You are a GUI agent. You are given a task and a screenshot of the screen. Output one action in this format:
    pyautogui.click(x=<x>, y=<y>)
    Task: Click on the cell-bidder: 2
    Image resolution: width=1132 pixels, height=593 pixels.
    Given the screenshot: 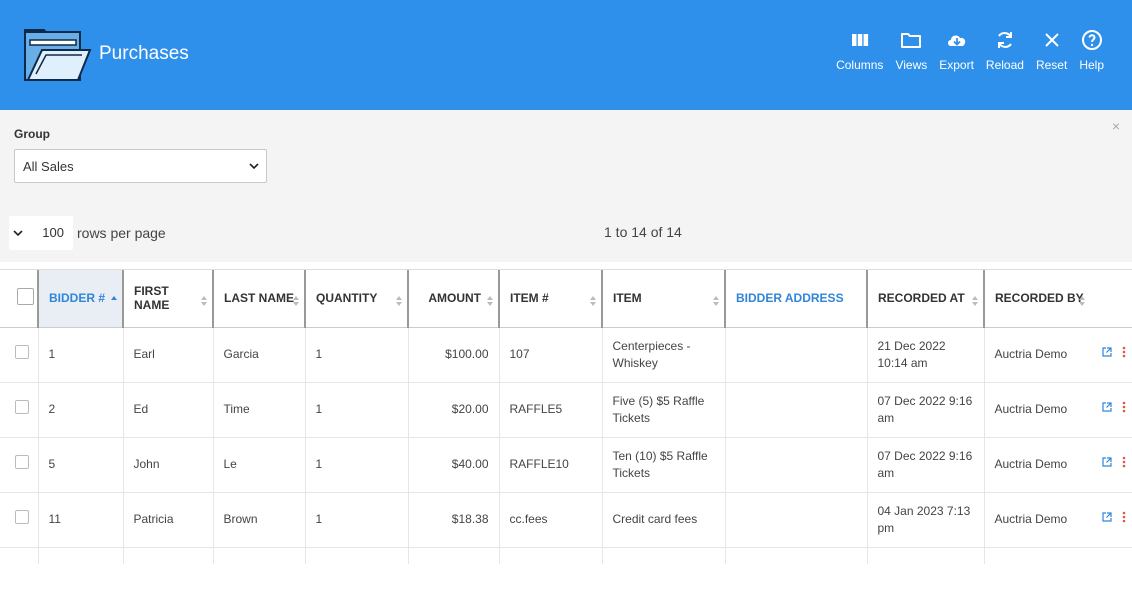 What is the action you would take?
    pyautogui.click(x=80, y=410)
    